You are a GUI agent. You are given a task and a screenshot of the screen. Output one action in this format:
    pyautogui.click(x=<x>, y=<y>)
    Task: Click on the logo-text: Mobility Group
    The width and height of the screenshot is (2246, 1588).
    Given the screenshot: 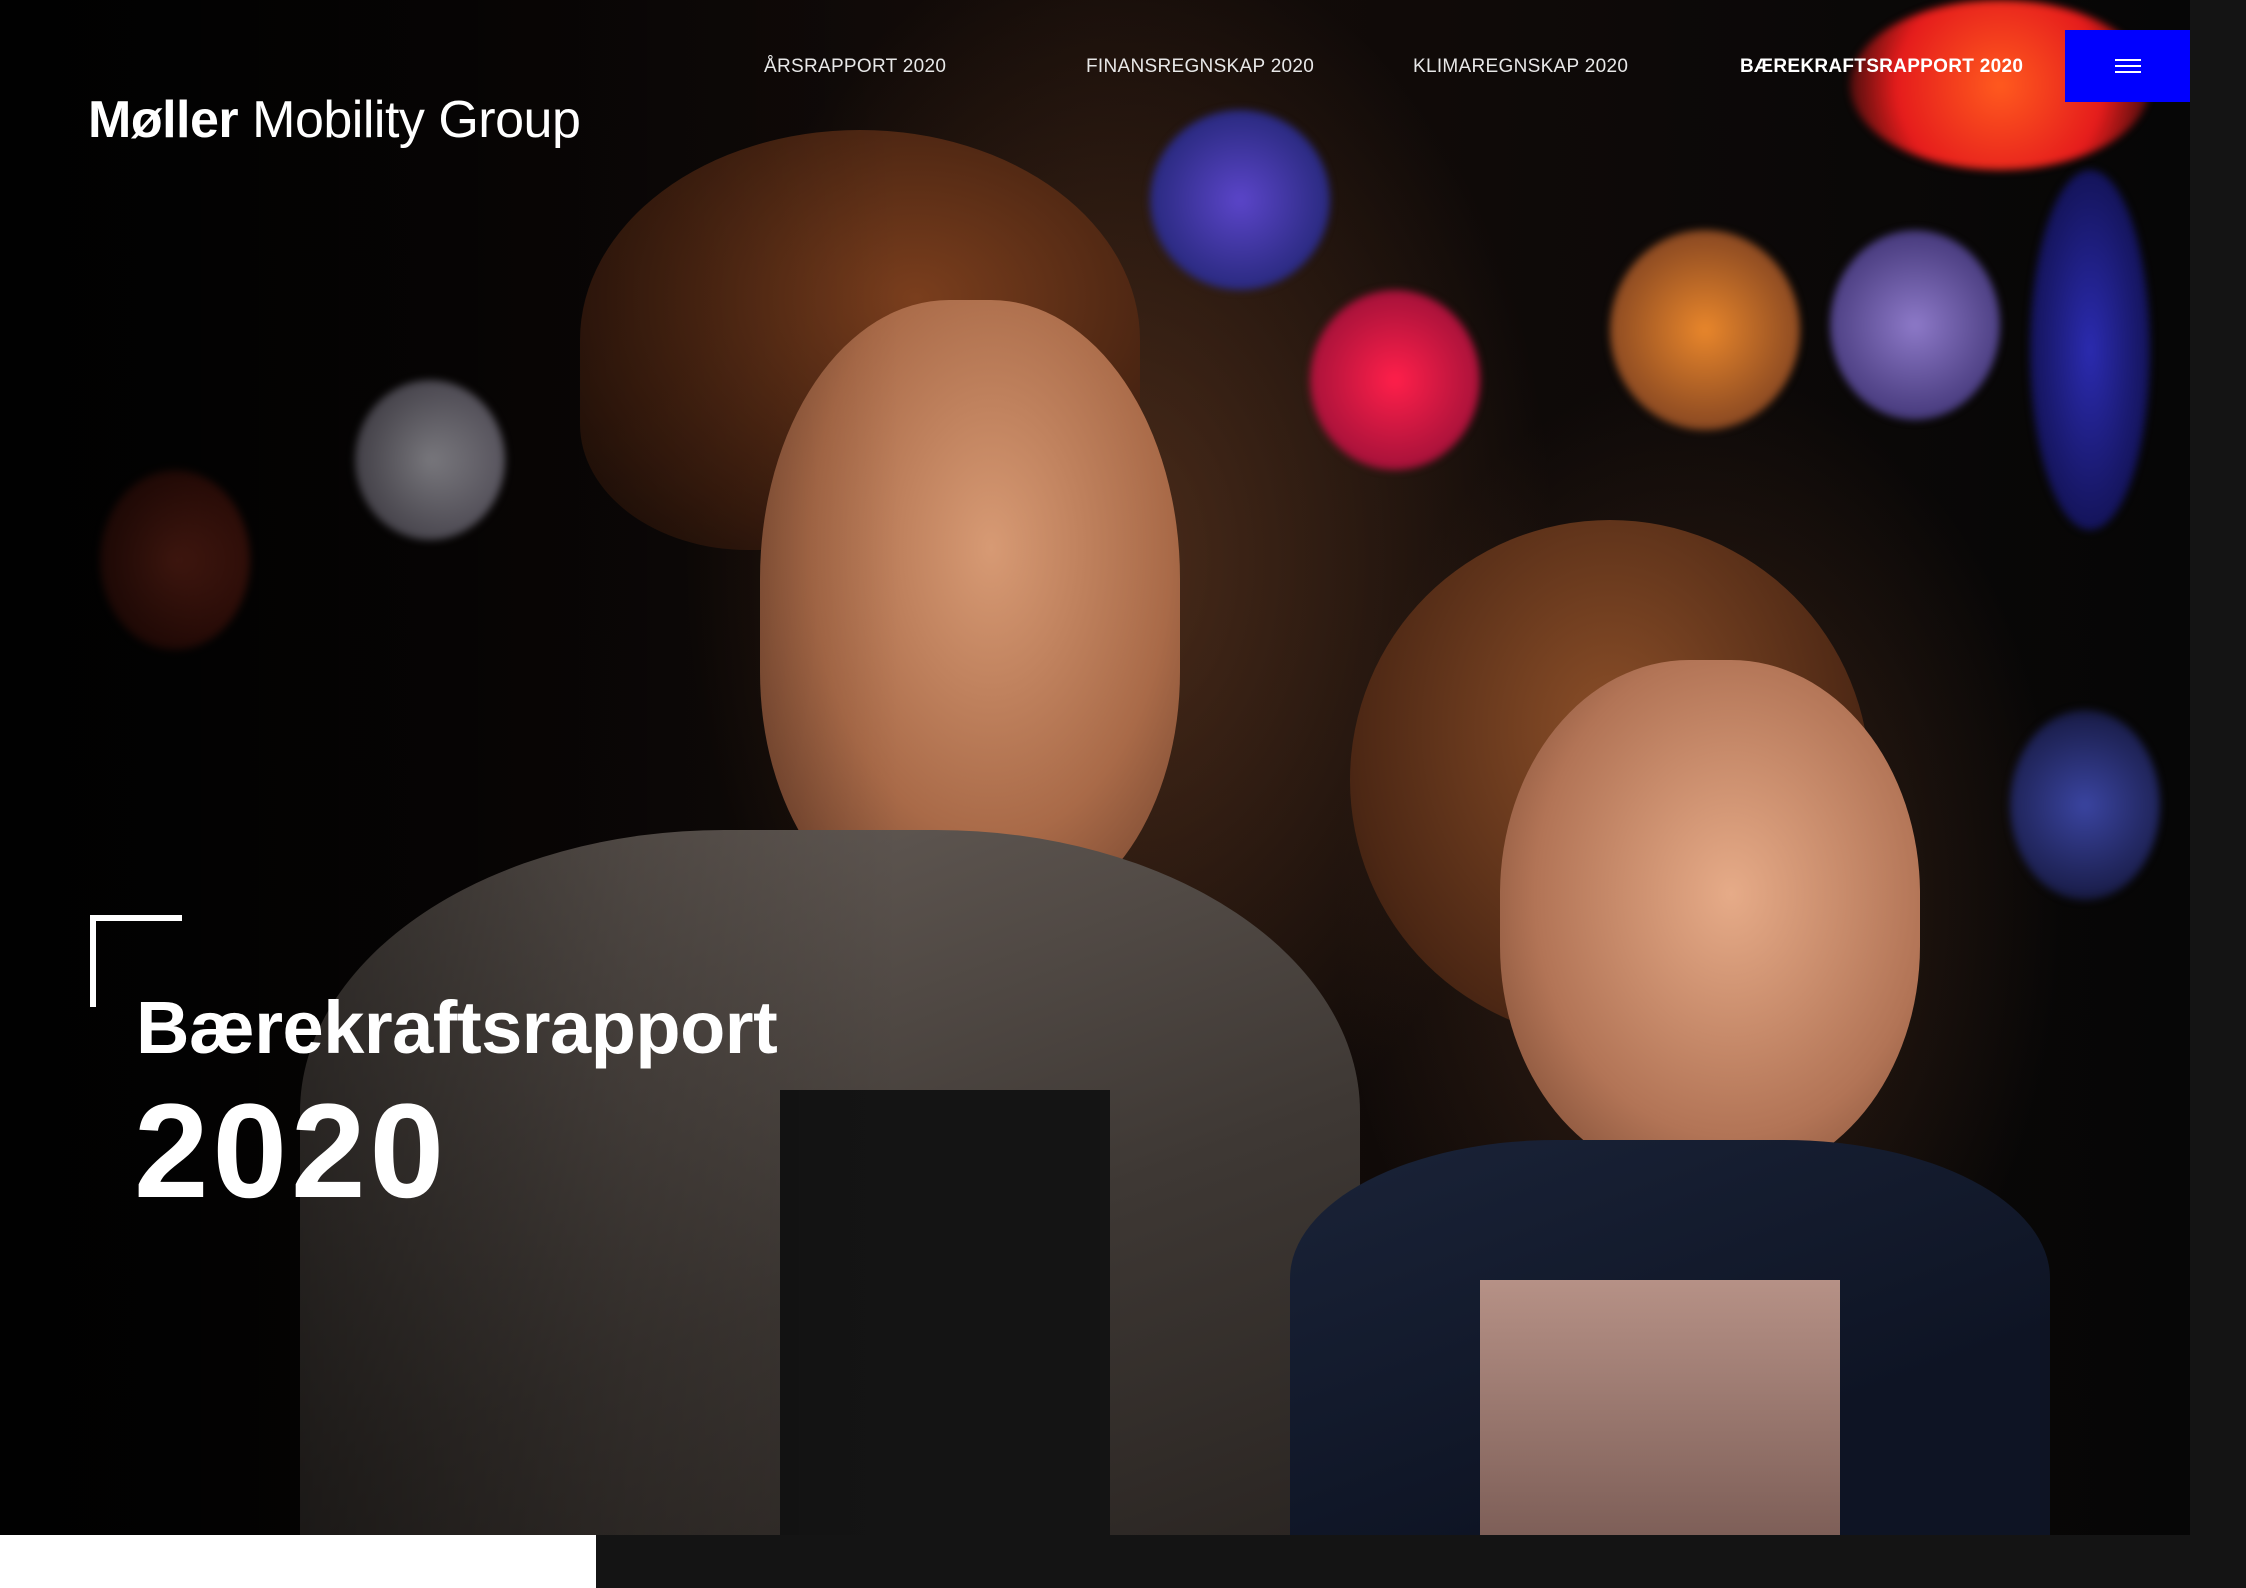 What is the action you would take?
    pyautogui.click(x=416, y=120)
    